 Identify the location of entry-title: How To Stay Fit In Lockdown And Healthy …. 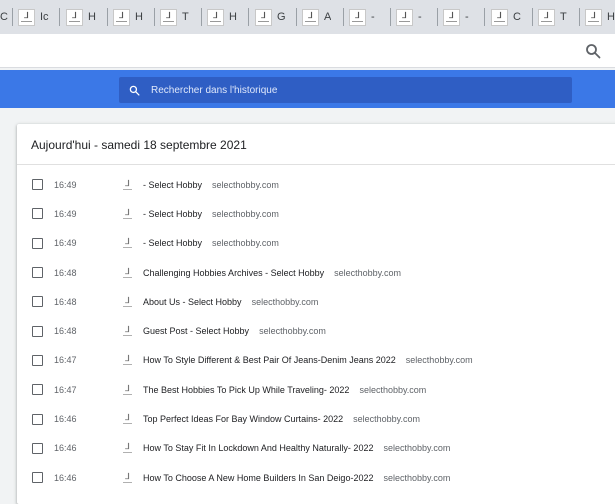
(258, 448).